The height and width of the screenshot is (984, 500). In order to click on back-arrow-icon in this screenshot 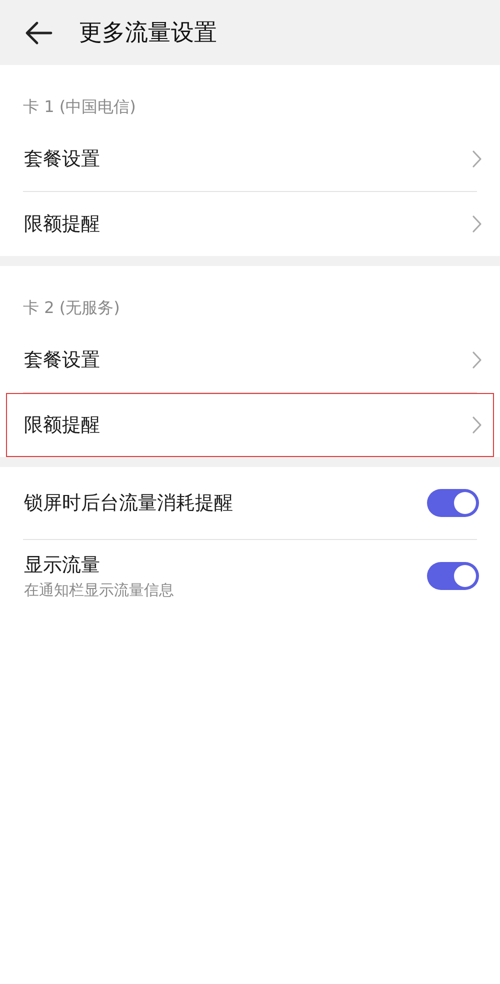, I will do `click(39, 32)`.